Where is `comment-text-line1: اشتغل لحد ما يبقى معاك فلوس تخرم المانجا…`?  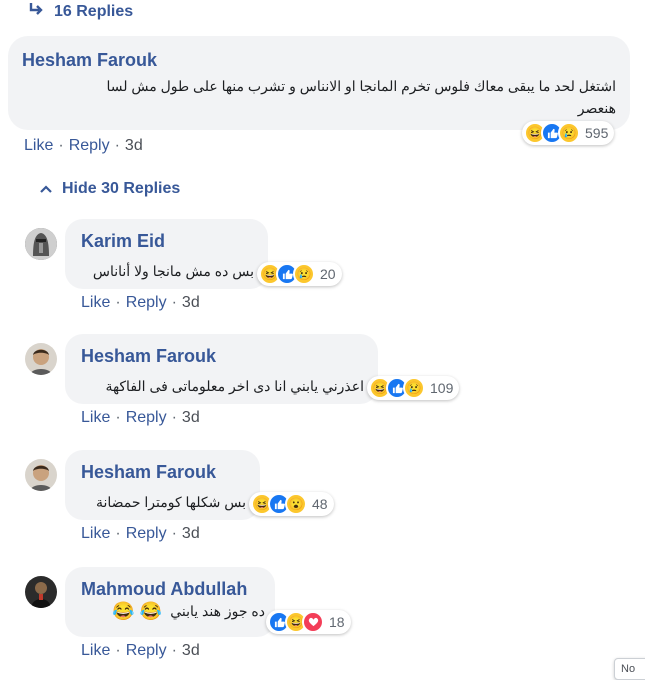
comment-text-line1: اشتغل لحد ما يبقى معاك فلوس تخرم المانجا… is located at coordinates (361, 86).